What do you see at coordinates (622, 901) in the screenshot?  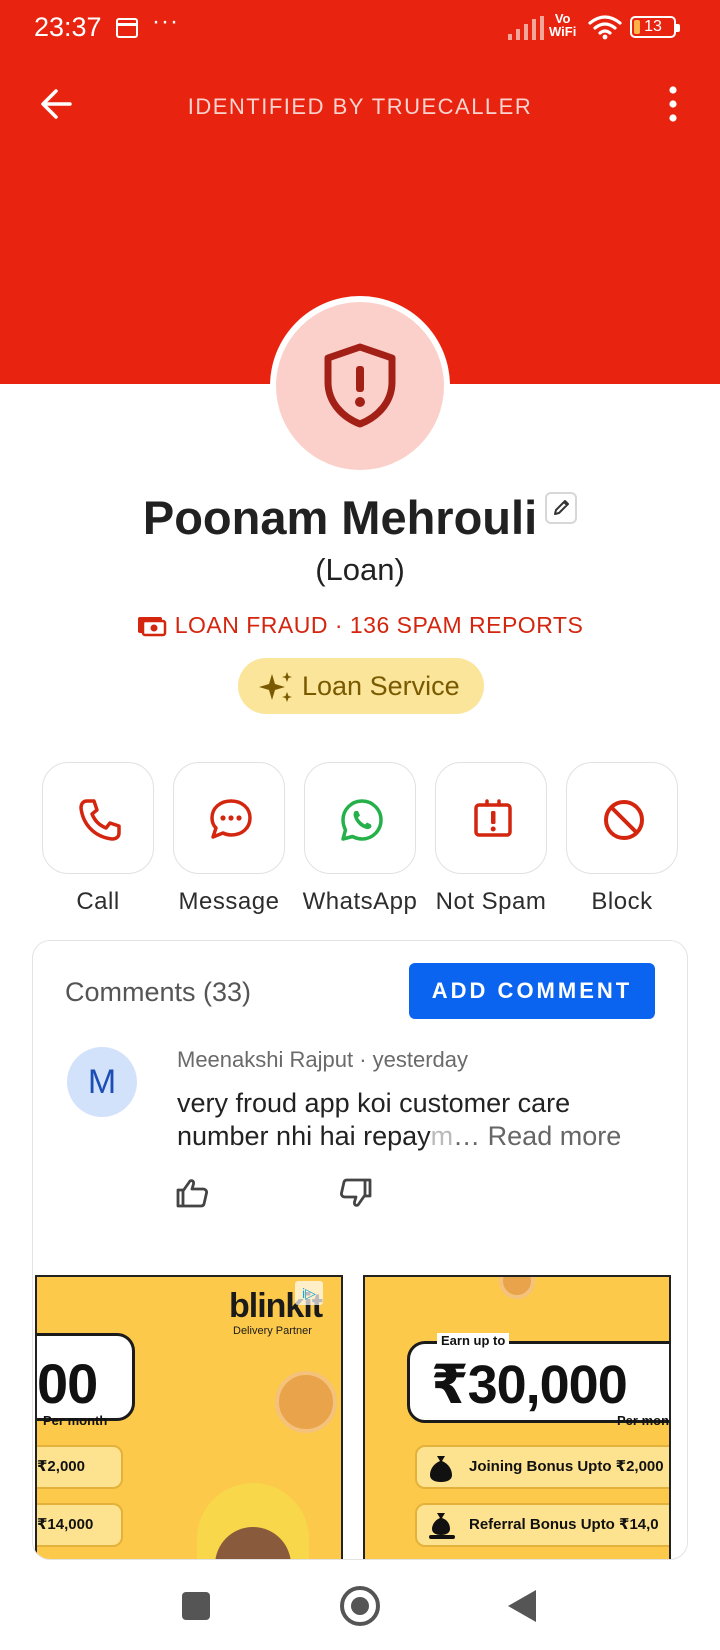 I see `block-label: Block` at bounding box center [622, 901].